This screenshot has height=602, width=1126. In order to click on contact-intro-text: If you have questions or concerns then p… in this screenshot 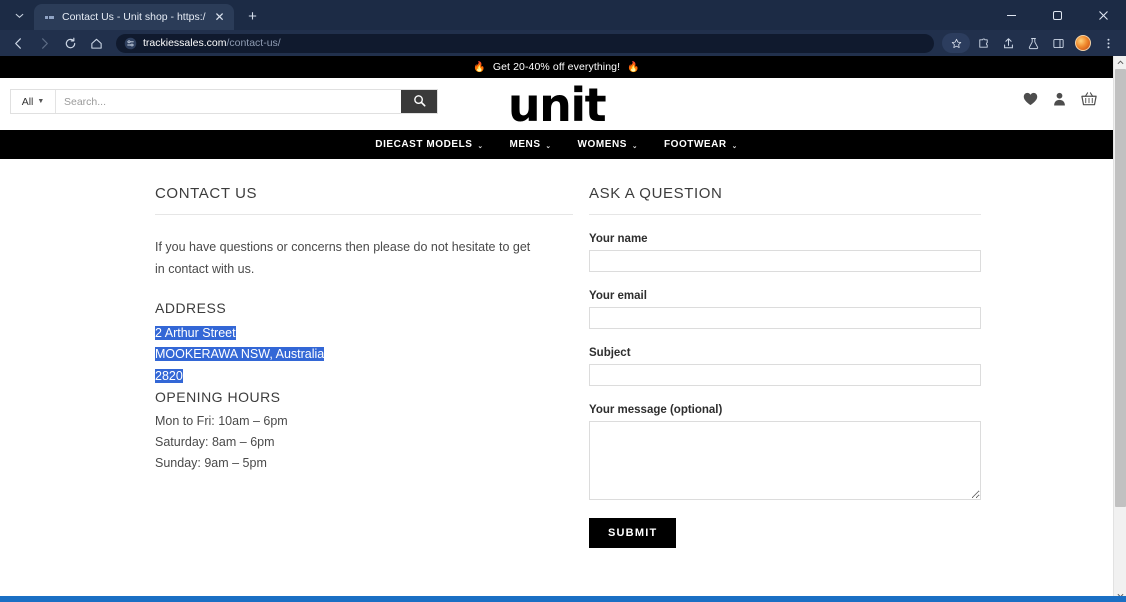, I will do `click(343, 258)`.